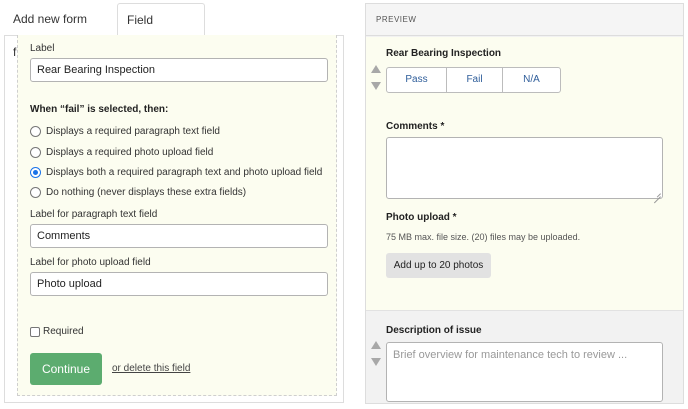 The width and height of the screenshot is (688, 409). What do you see at coordinates (179, 284) in the screenshot?
I see `photo-label-input` at bounding box center [179, 284].